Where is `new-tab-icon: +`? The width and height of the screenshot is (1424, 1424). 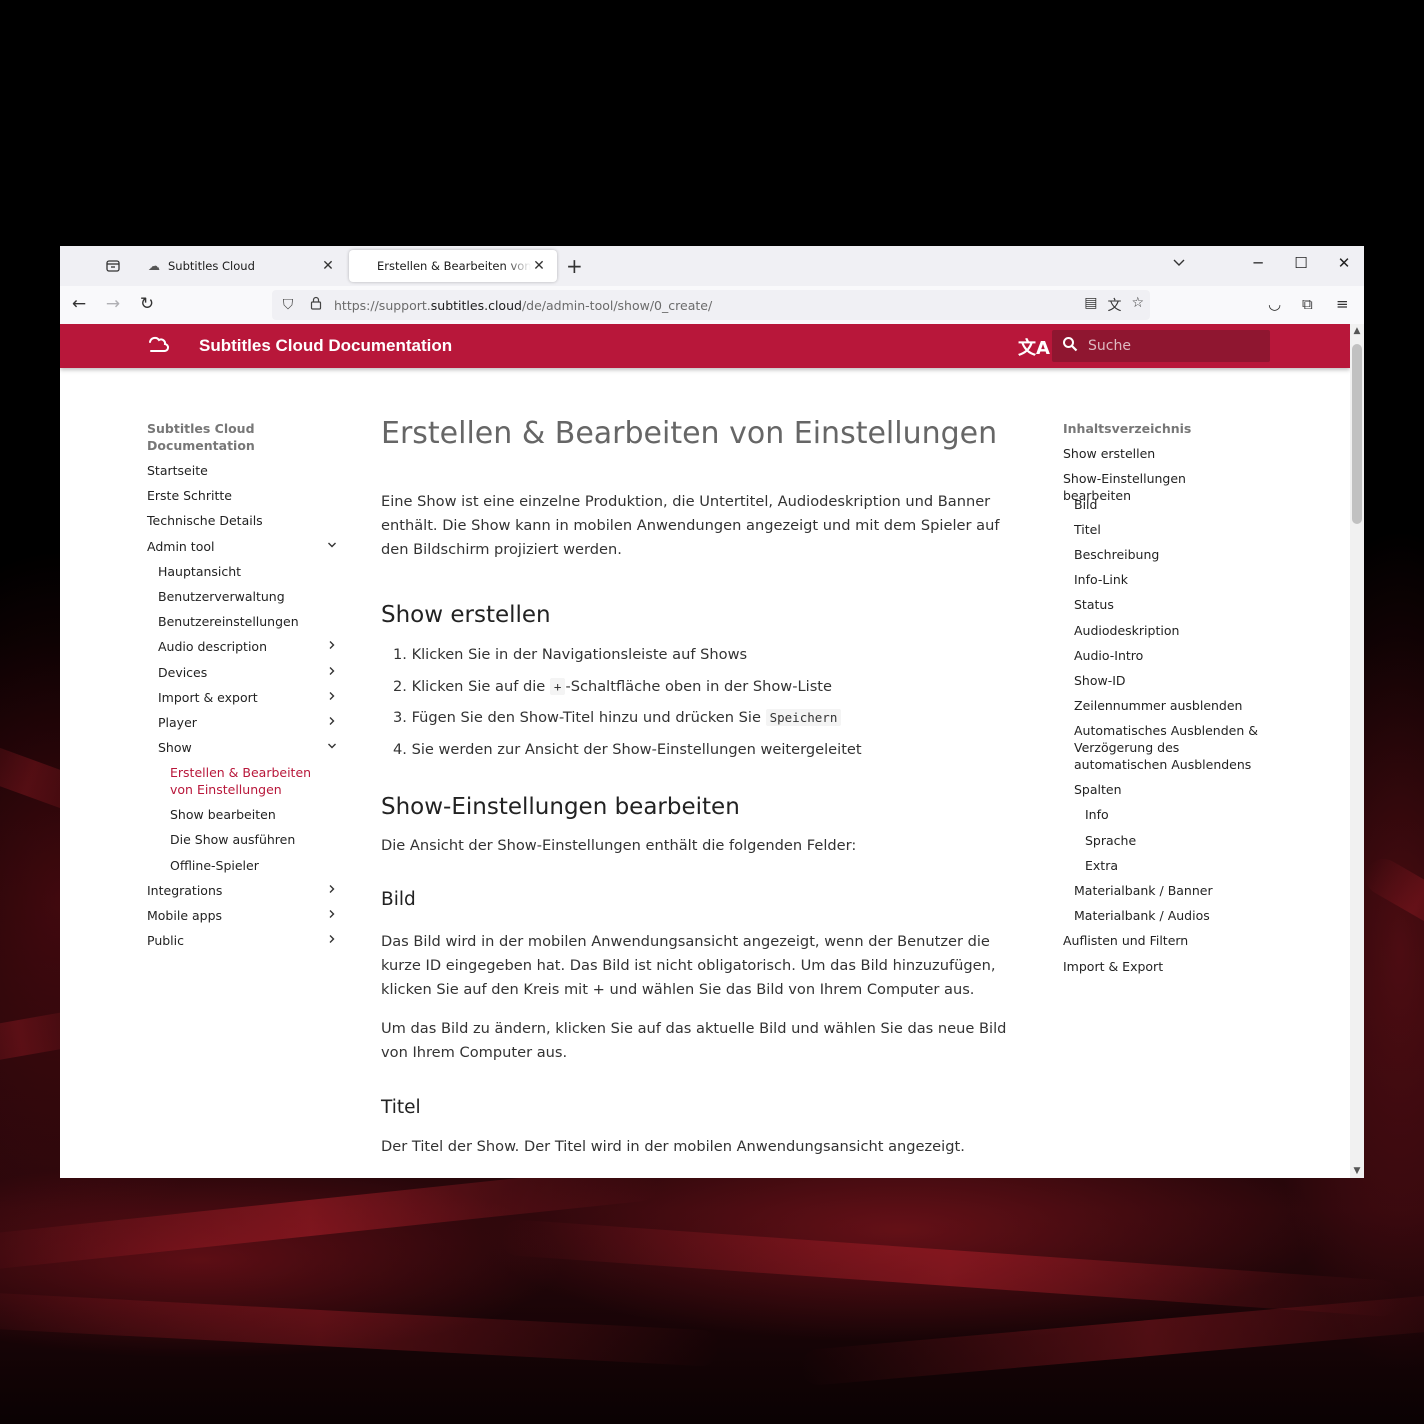
new-tab-icon: + is located at coordinates (574, 266).